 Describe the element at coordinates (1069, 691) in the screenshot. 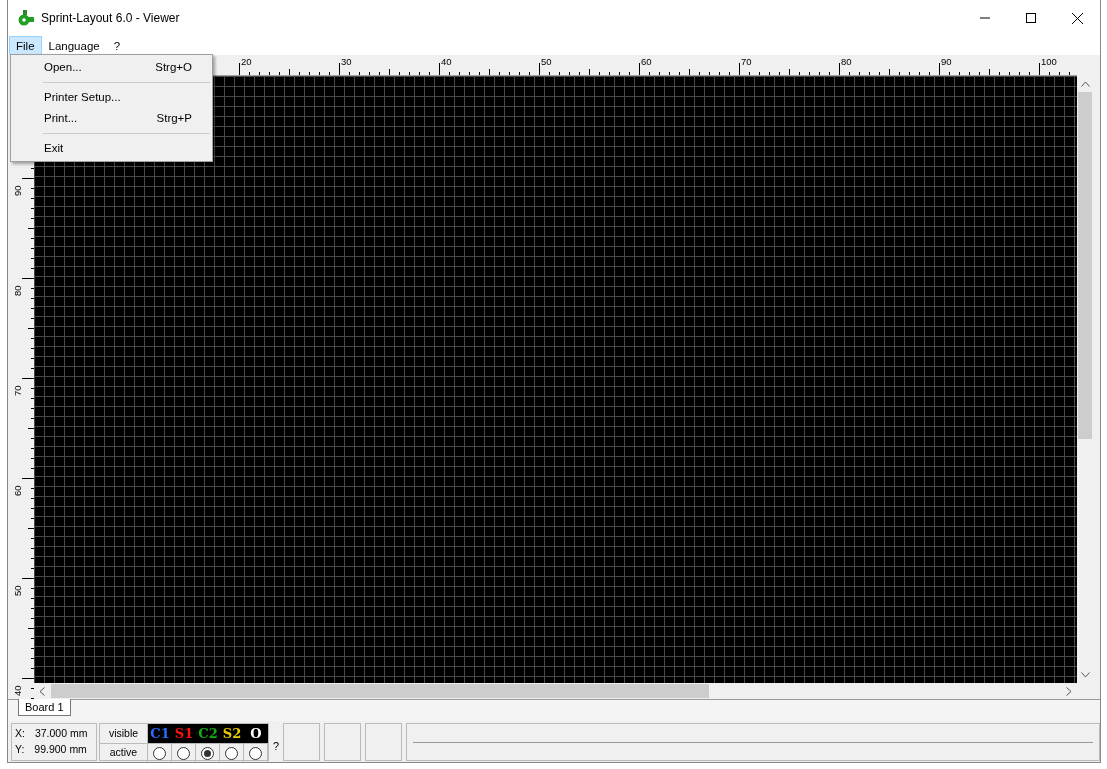

I see `scroll-right-icon` at that location.